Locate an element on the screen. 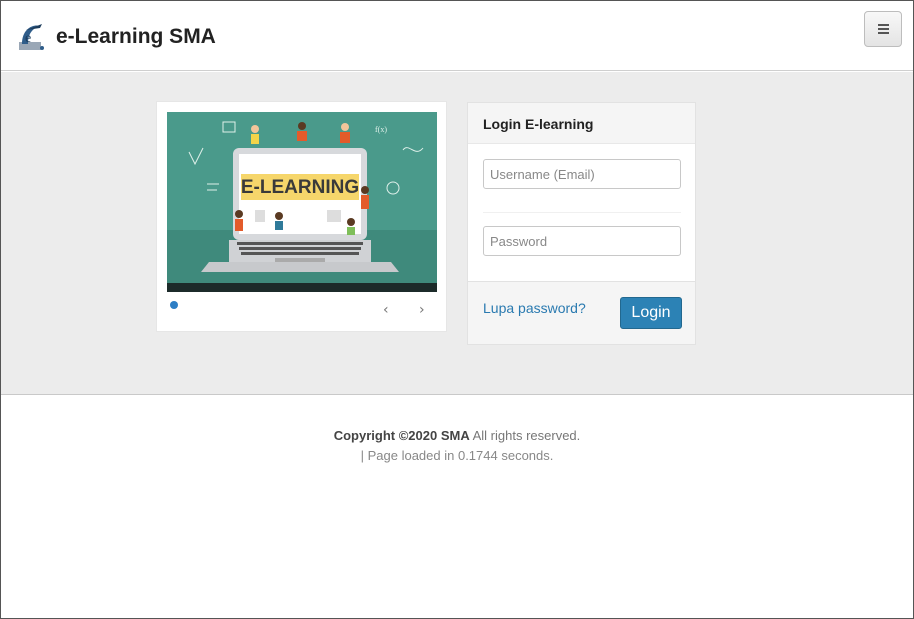  copyright-owner: Copyright ©2020 SMA is located at coordinates (401, 435).